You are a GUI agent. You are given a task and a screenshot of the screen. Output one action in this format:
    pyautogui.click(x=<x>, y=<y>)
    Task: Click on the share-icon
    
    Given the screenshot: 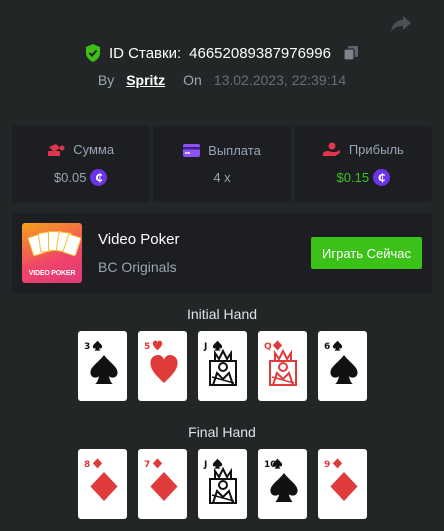 What is the action you would take?
    pyautogui.click(x=401, y=24)
    